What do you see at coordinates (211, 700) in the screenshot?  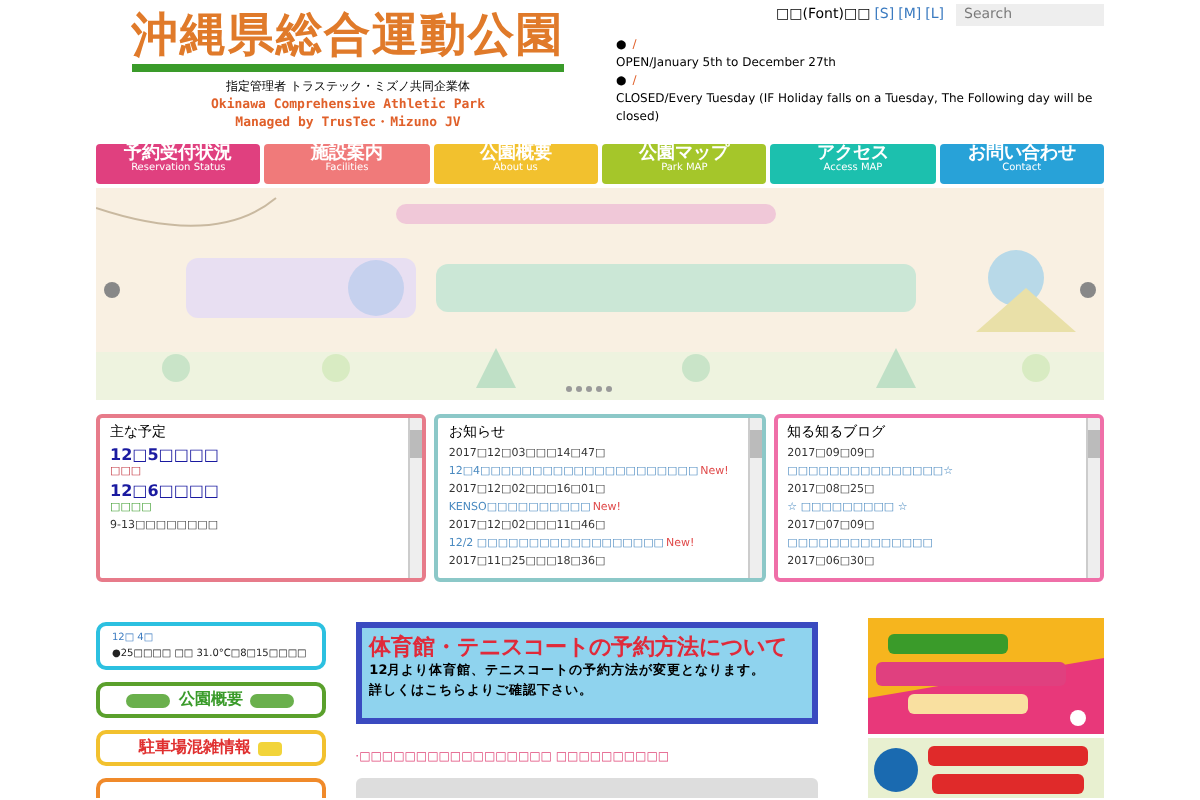 I see `side-button: 公園概要` at bounding box center [211, 700].